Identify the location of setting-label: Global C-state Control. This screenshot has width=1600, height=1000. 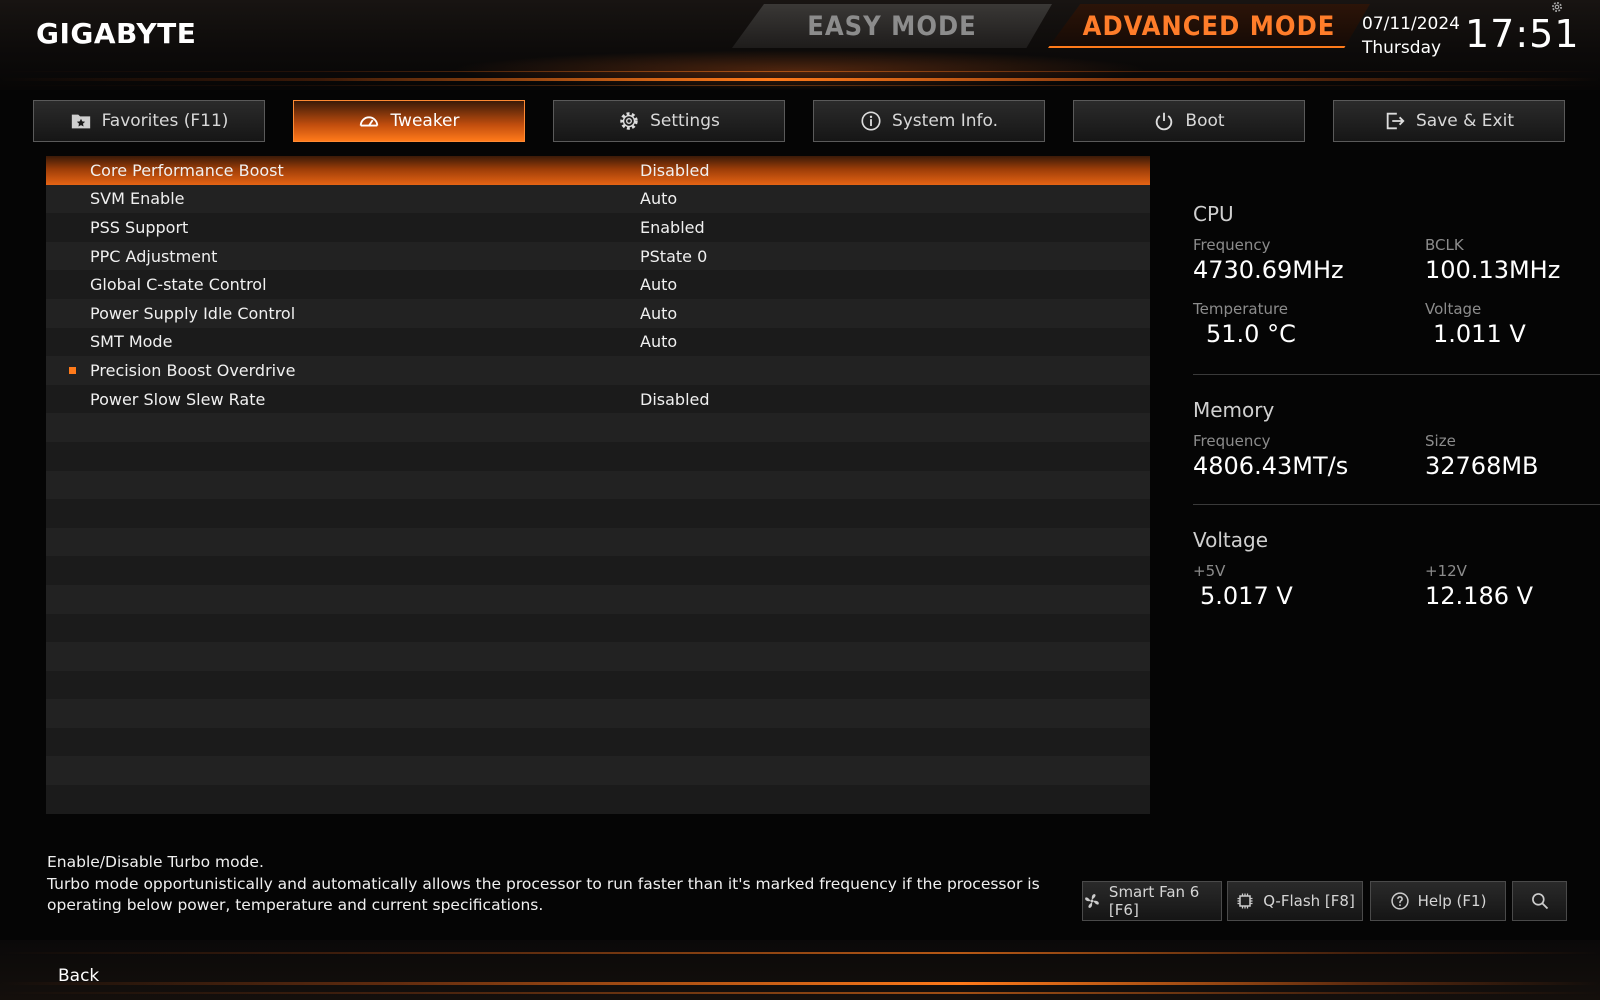
(178, 285).